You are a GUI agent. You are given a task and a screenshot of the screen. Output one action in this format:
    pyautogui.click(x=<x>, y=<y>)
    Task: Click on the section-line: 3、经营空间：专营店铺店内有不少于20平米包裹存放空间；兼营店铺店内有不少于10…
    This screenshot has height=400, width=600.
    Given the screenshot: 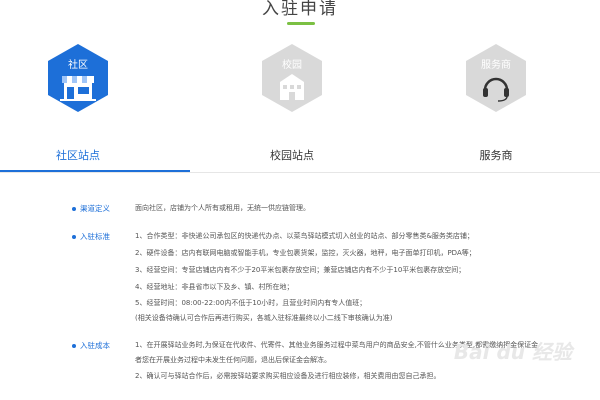 What is the action you would take?
    pyautogui.click(x=300, y=270)
    